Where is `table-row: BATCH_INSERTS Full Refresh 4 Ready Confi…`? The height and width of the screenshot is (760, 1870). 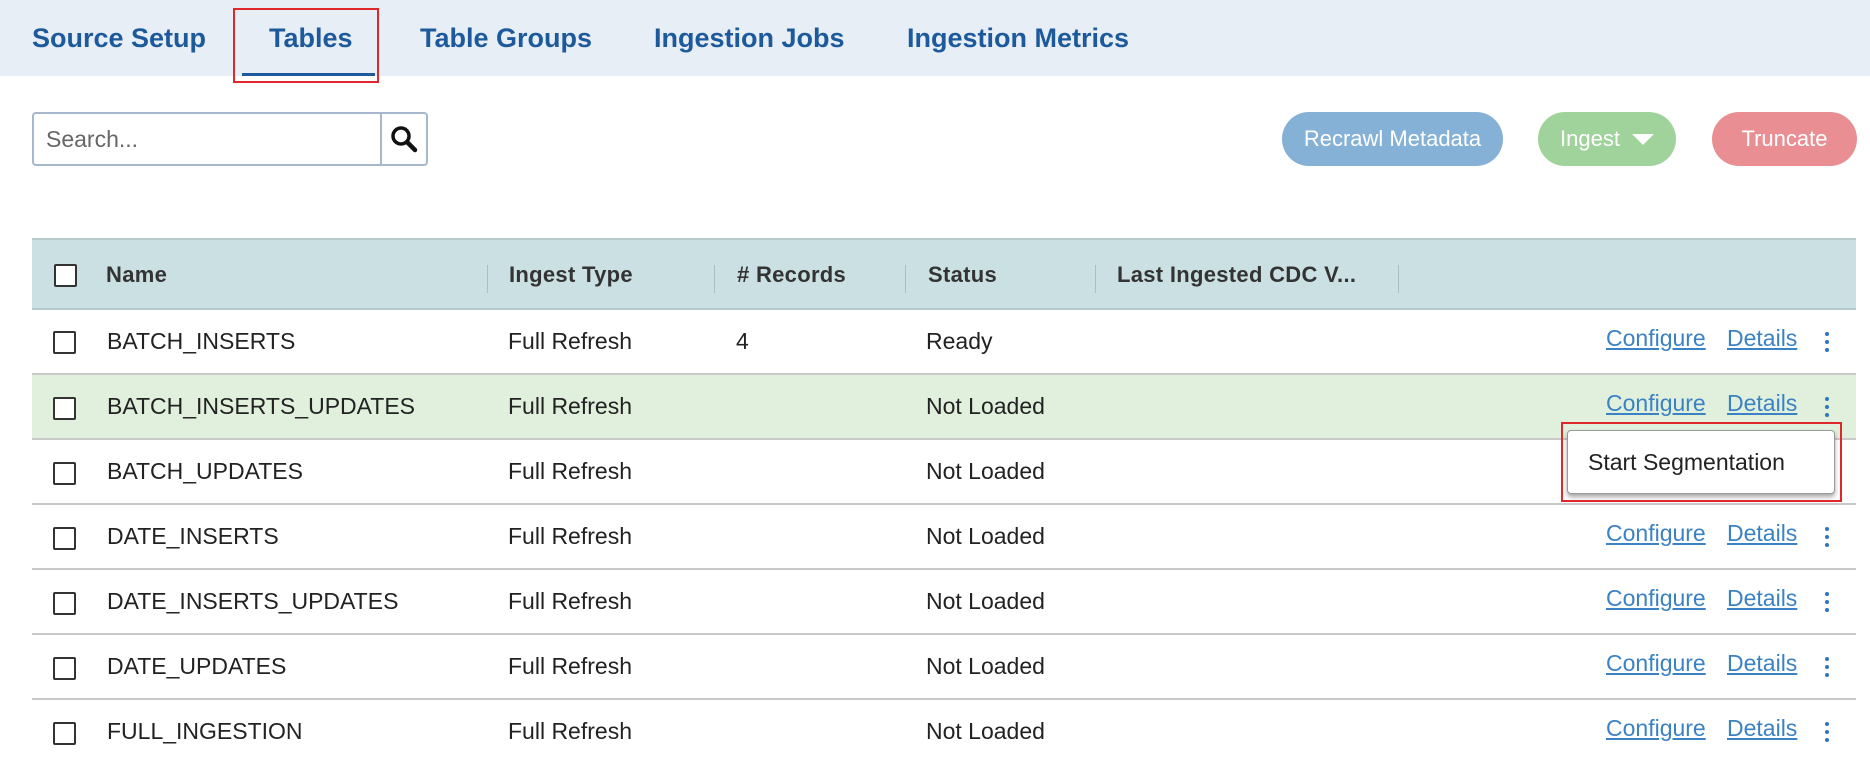
table-row: BATCH_INSERTS Full Refresh 4 Ready Confi… is located at coordinates (944, 342).